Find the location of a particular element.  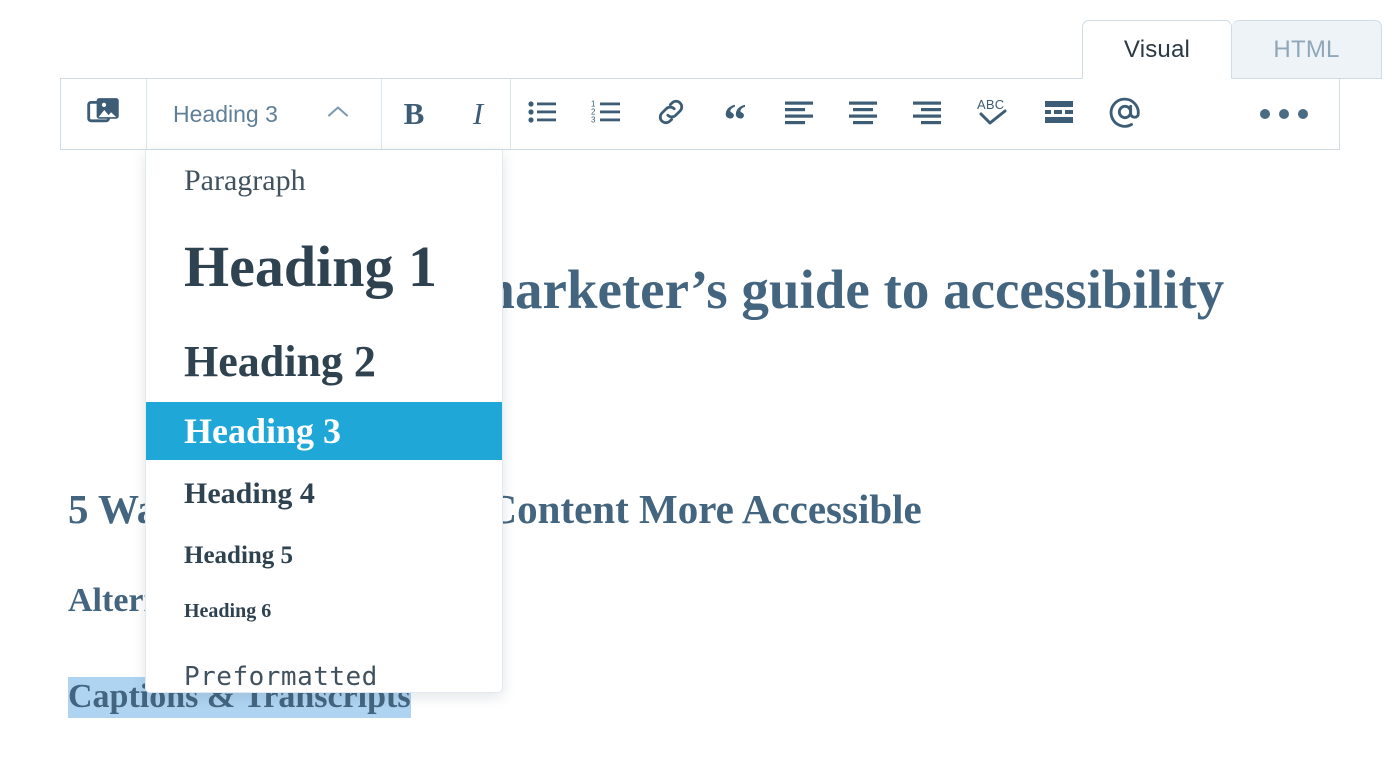

link-button is located at coordinates (671, 114).